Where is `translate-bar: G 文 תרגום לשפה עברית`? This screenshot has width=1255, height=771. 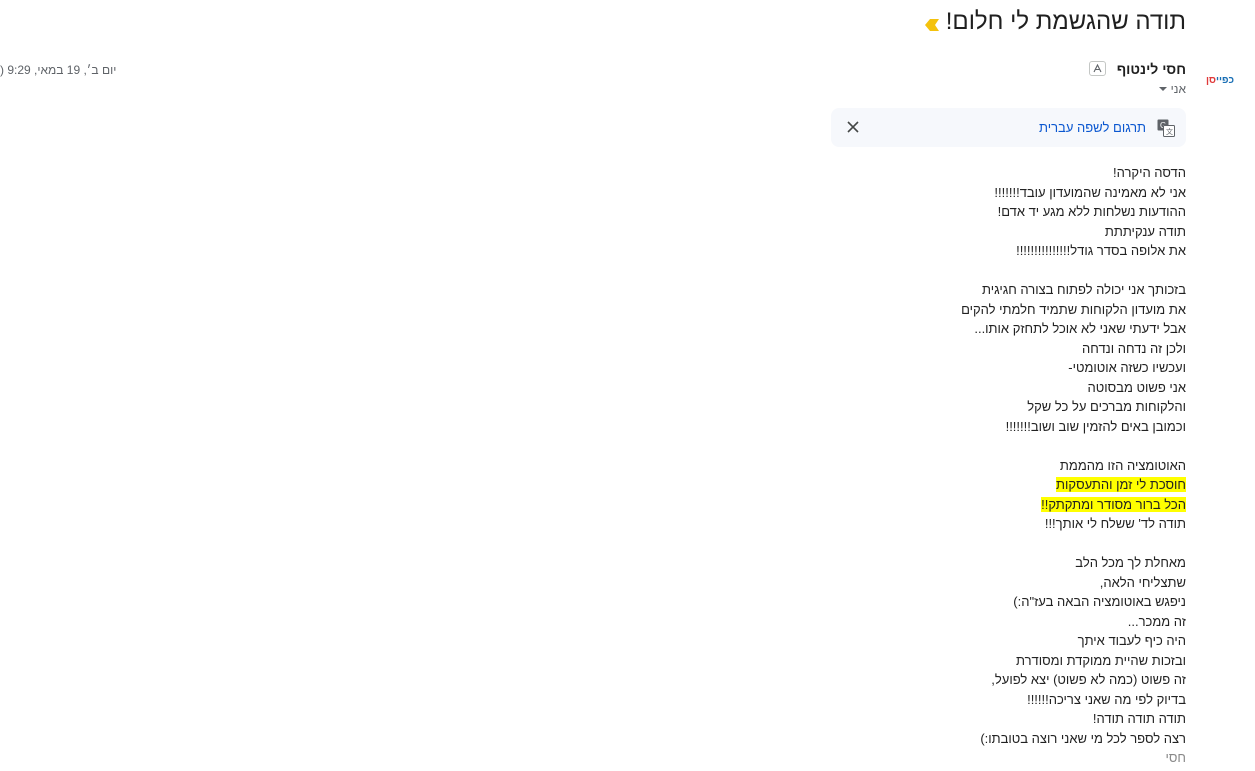 translate-bar: G 文 תרגום לשפה עברית is located at coordinates (1008, 127).